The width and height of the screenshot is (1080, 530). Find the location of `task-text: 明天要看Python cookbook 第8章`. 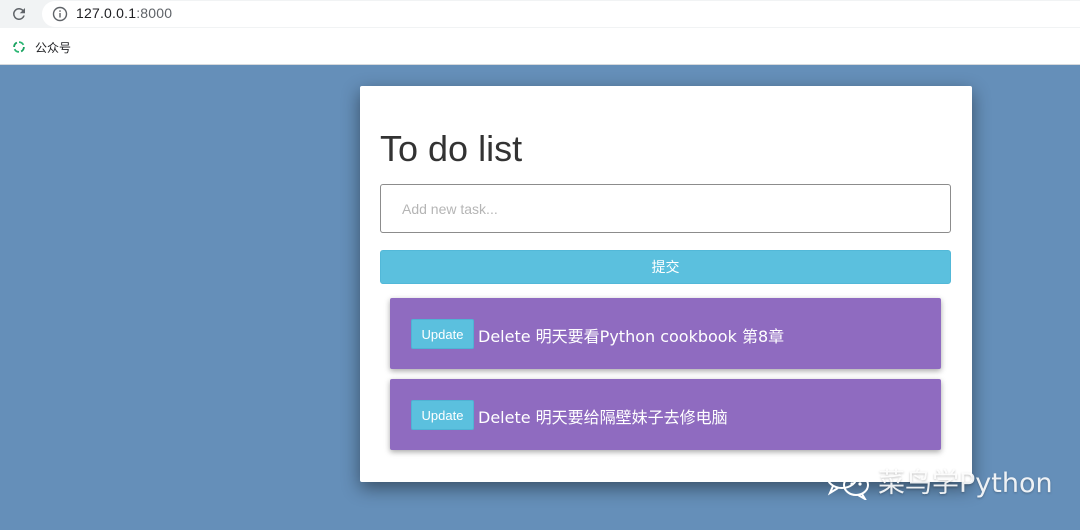

task-text: 明天要看Python cookbook 第8章 is located at coordinates (660, 336).